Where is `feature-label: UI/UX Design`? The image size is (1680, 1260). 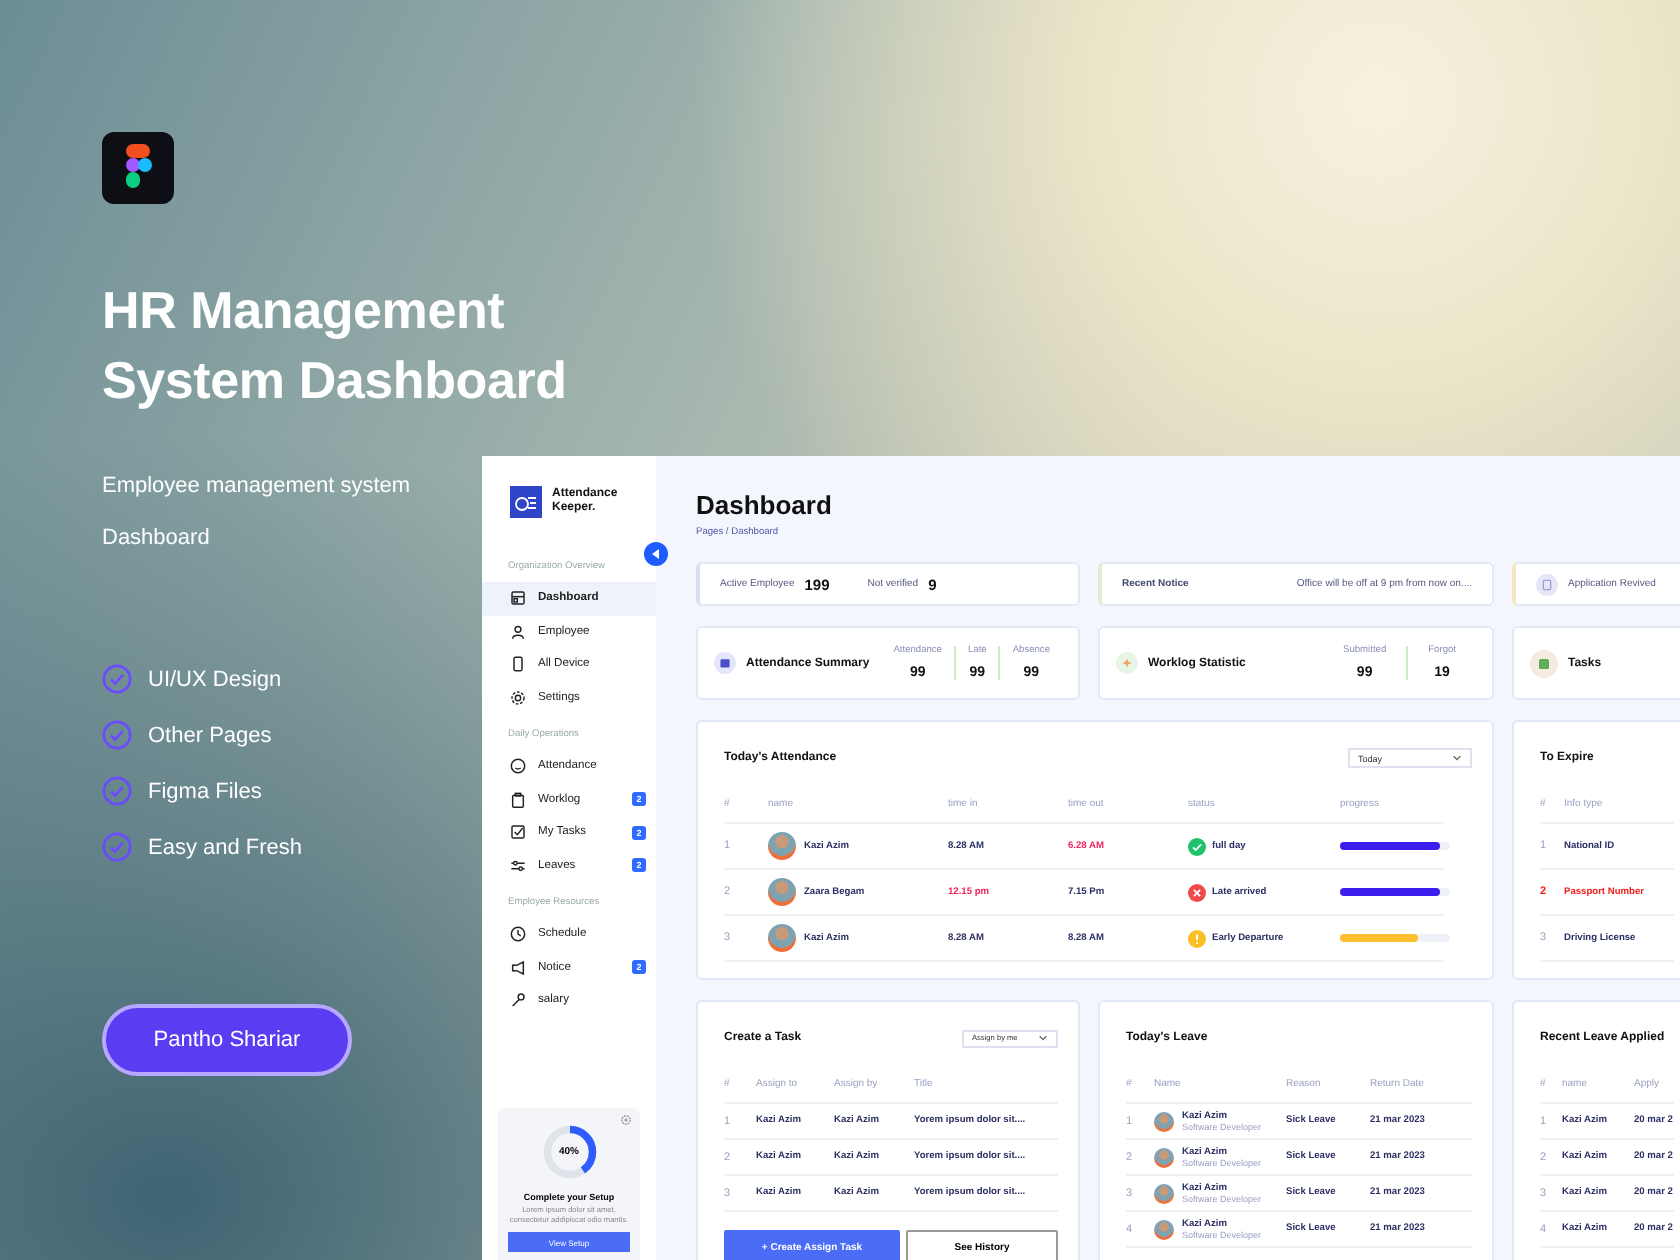 feature-label: UI/UX Design is located at coordinates (215, 679).